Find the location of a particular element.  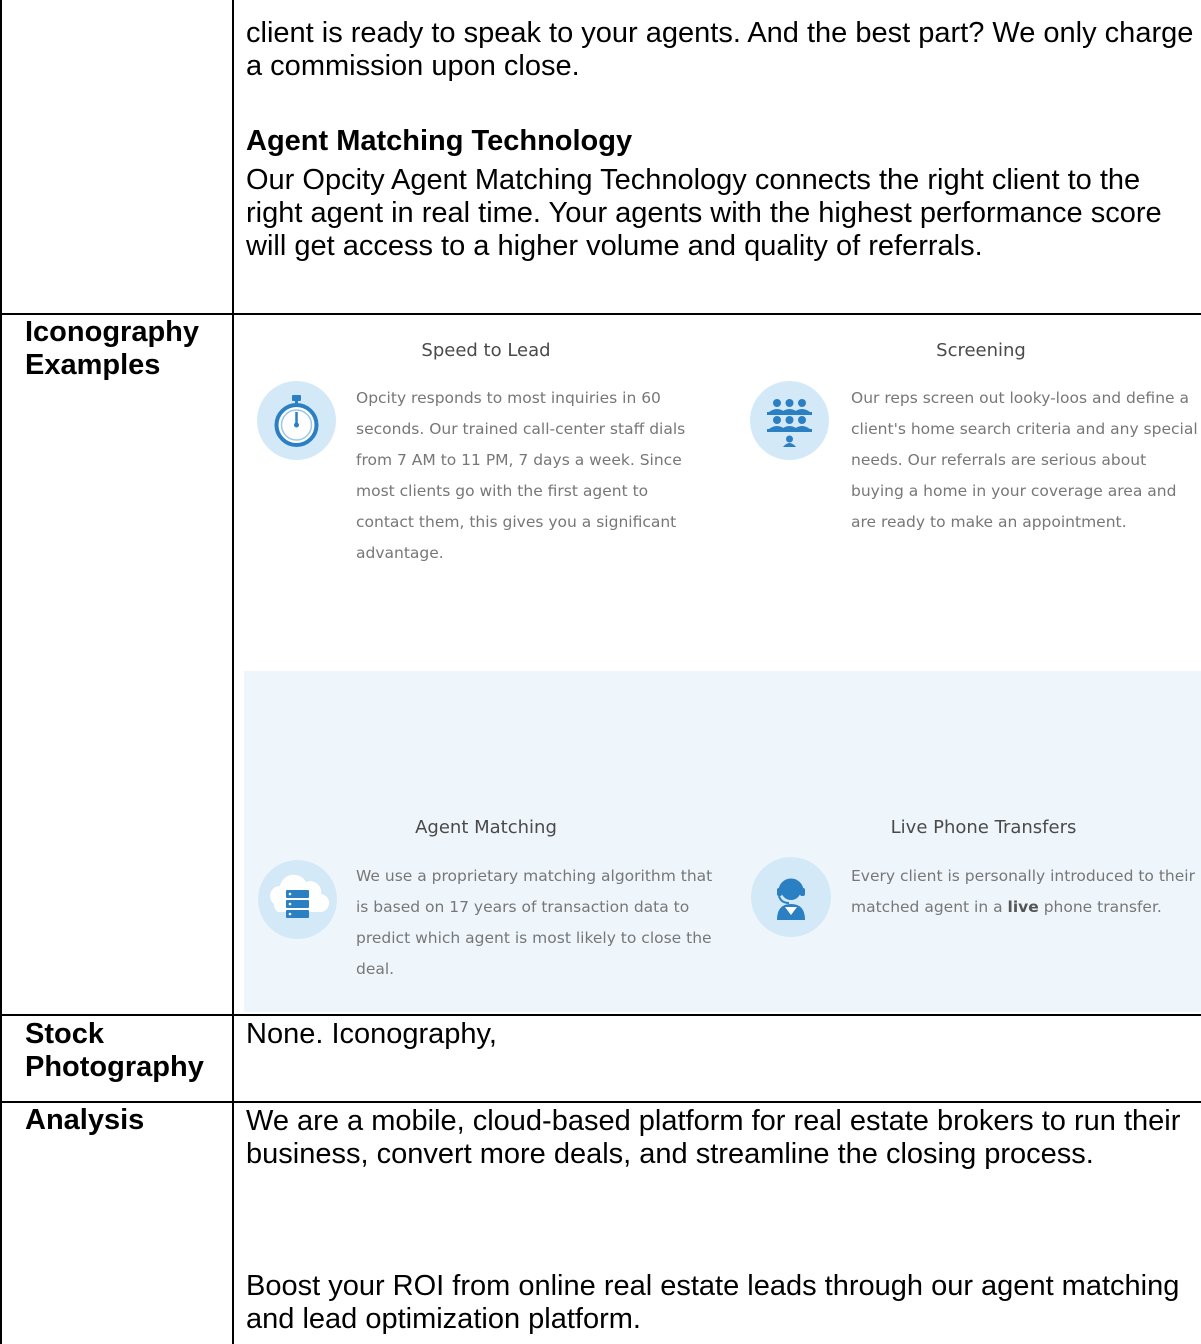

section-heading: Agent Matching Technology is located at coordinates (439, 141).